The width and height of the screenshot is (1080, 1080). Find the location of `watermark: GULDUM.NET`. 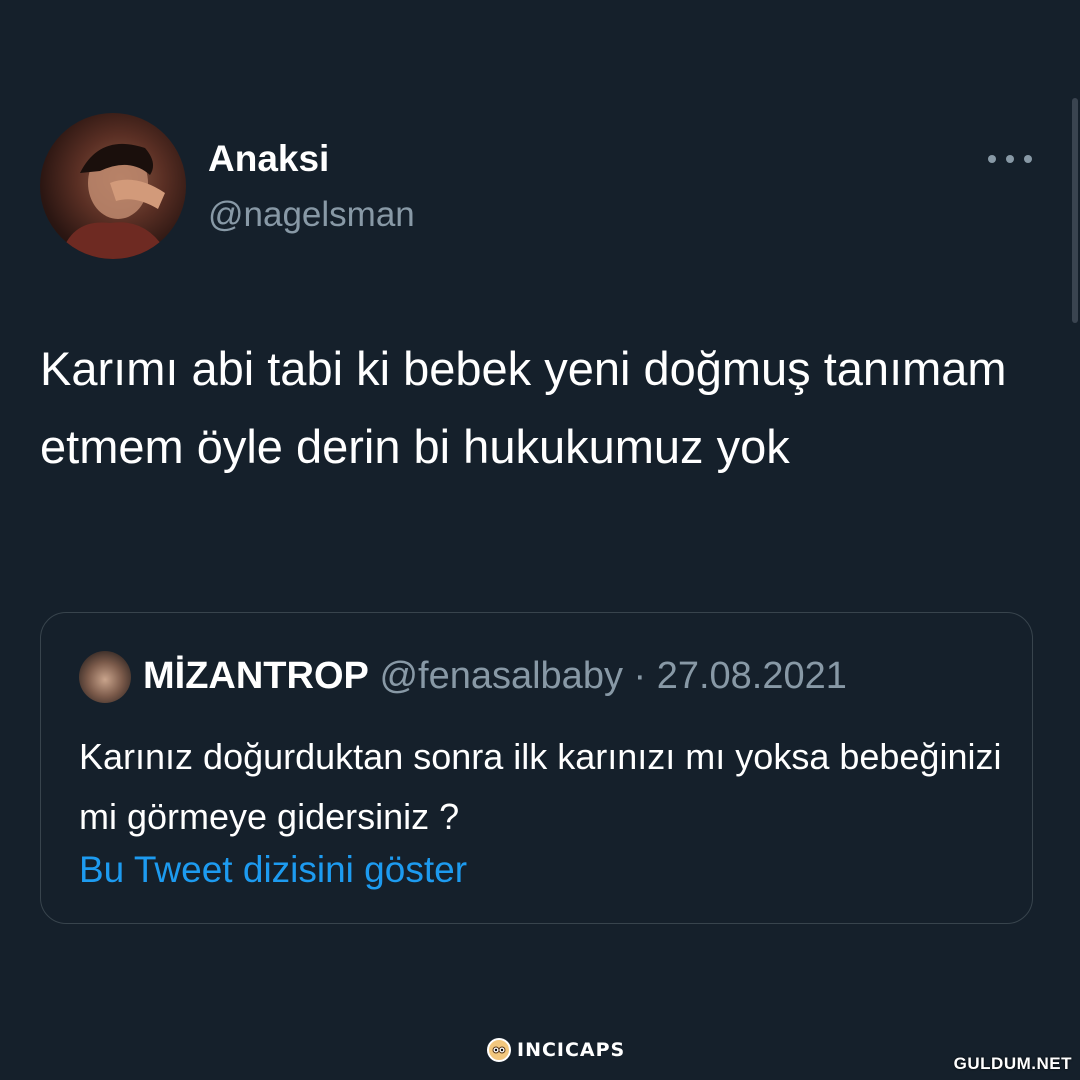

watermark: GULDUM.NET is located at coordinates (1012, 1063).